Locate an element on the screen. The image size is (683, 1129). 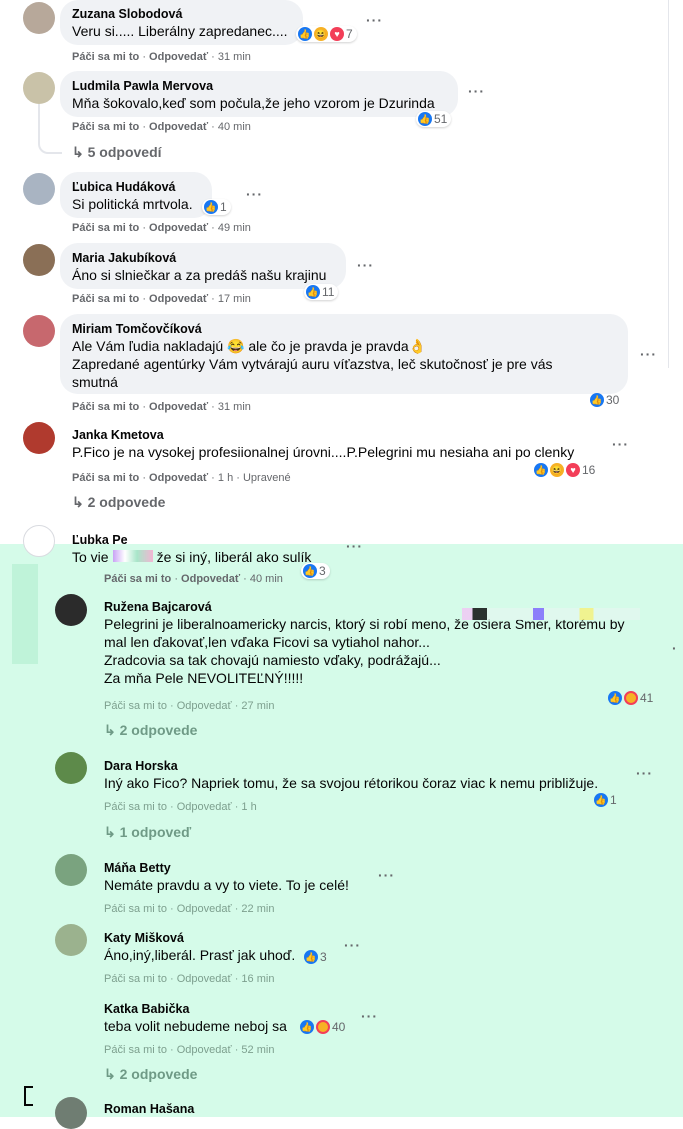
comment-time: 22 min is located at coordinates (257, 909).